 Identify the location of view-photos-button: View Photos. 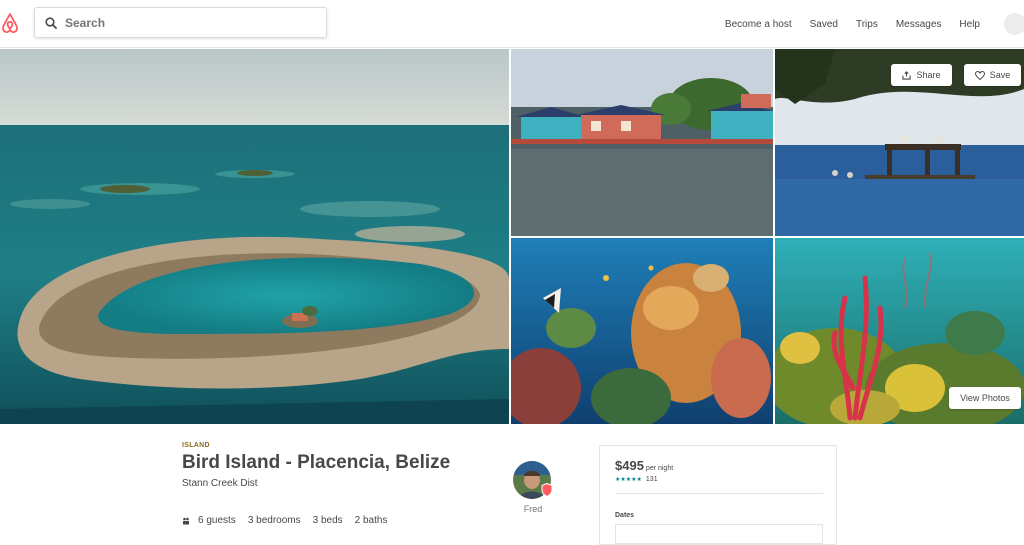
(985, 398).